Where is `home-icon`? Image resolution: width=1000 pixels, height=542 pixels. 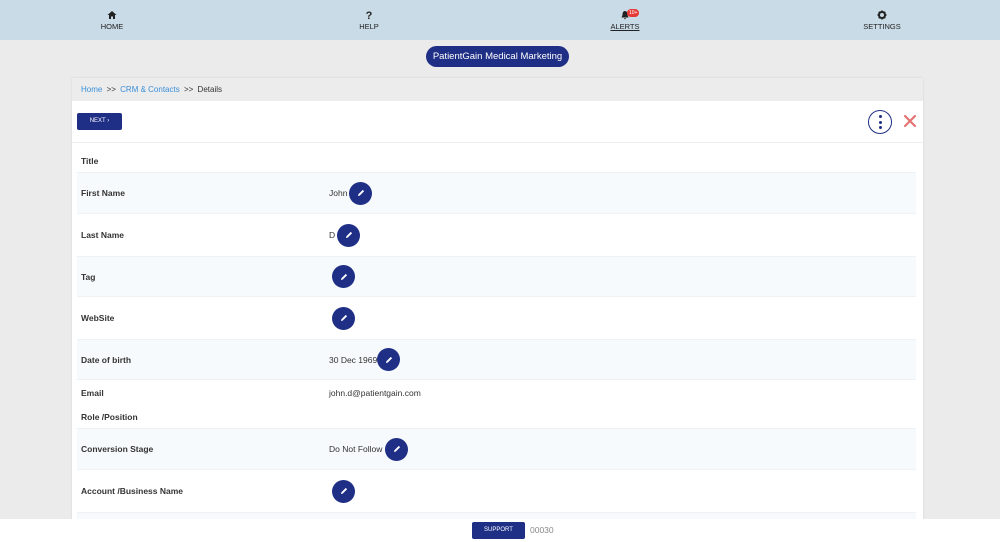
home-icon is located at coordinates (112, 16).